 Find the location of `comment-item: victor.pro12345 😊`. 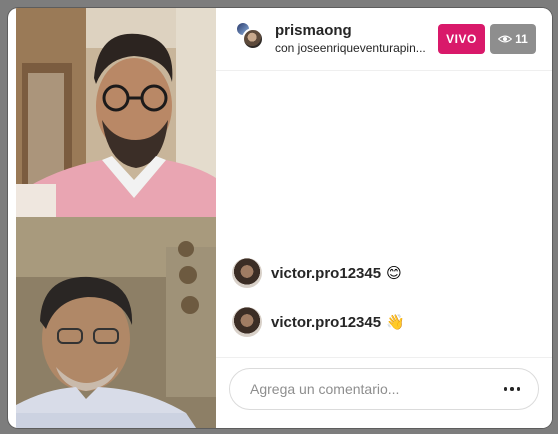

comment-item: victor.pro12345 😊 is located at coordinates (317, 273).